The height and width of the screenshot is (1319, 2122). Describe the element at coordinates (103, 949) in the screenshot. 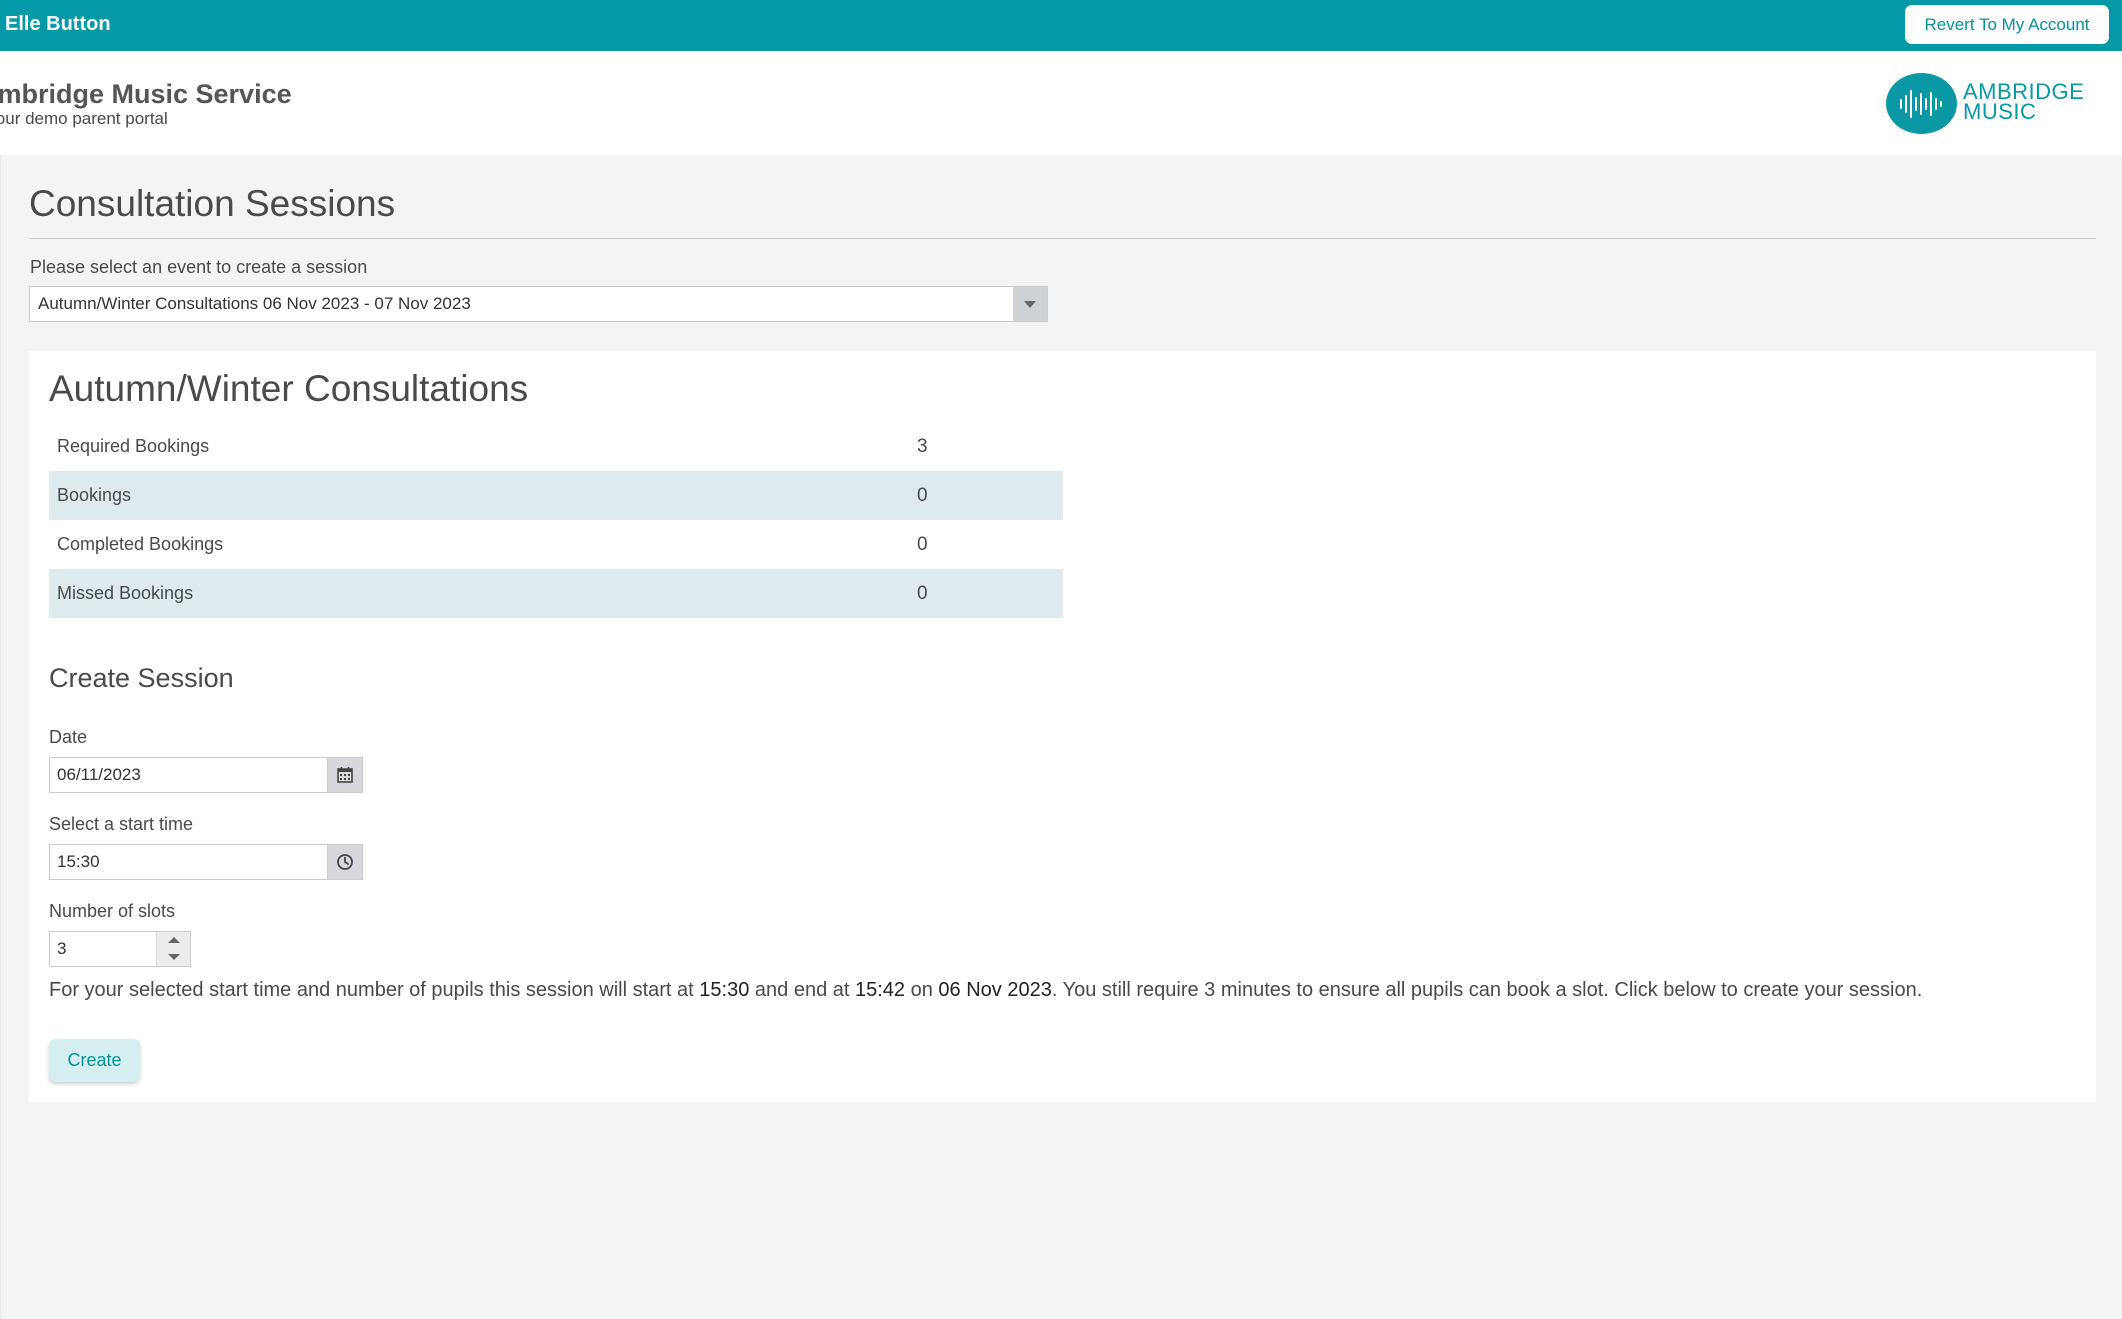

I see `slots-input` at that location.